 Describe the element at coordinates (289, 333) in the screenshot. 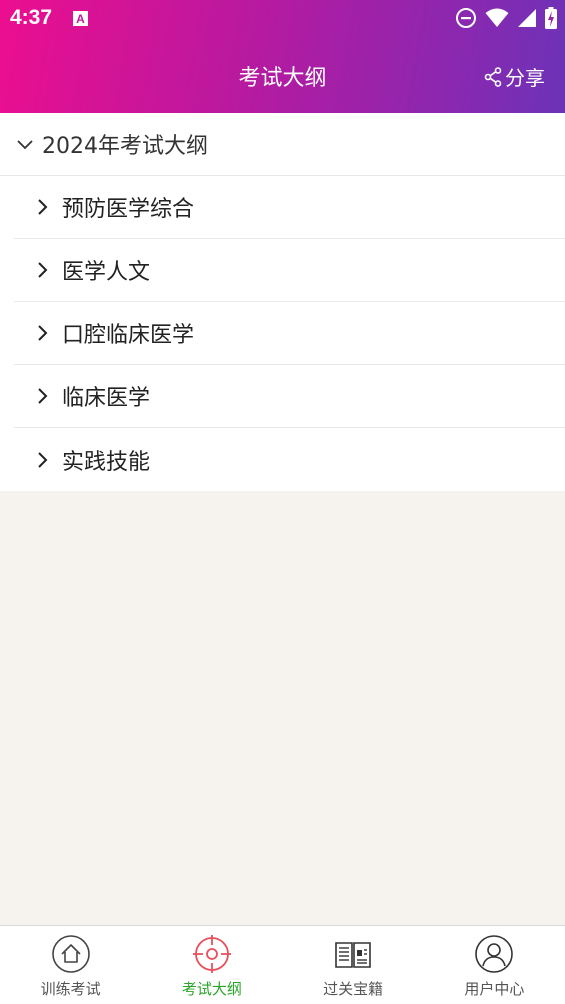

I see `outline-item: 口腔临床医学` at that location.